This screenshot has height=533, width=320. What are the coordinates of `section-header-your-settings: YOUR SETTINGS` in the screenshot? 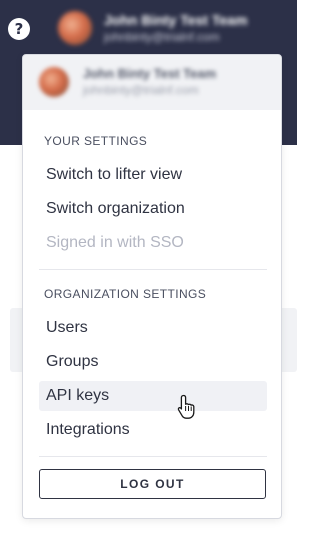 It's located at (96, 141).